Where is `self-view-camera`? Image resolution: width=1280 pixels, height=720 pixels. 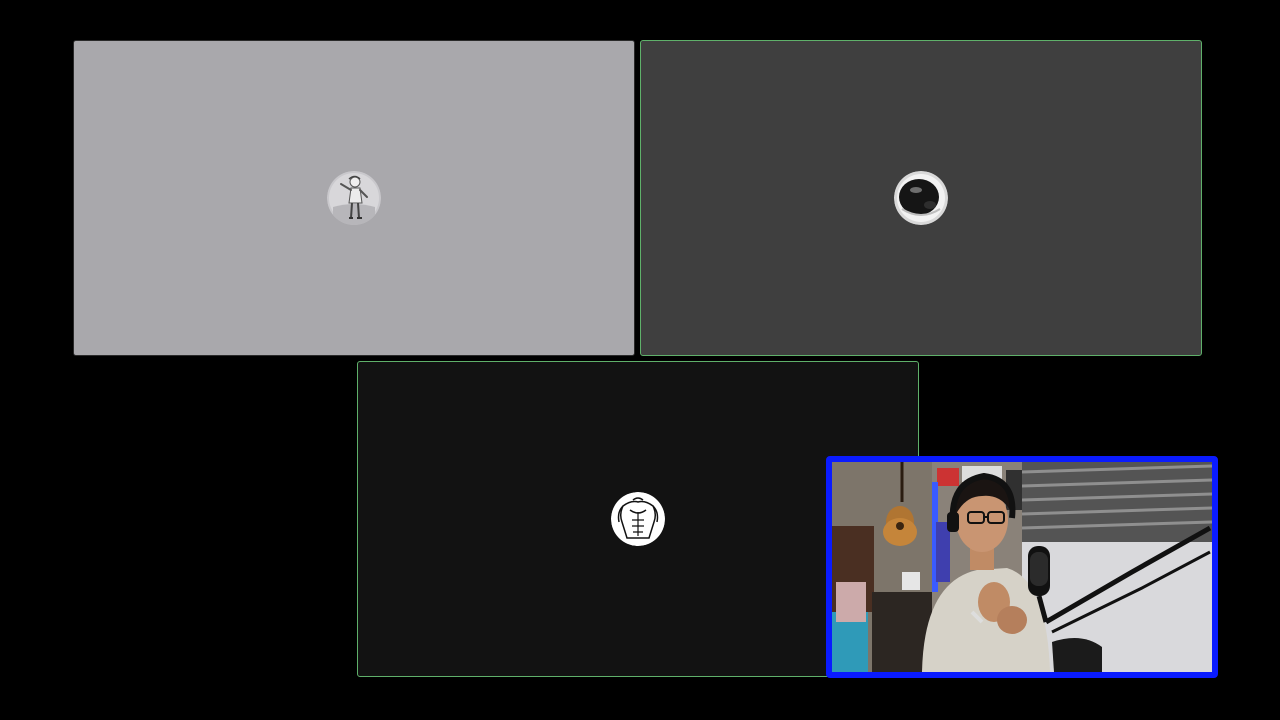 self-view-camera is located at coordinates (1022, 567).